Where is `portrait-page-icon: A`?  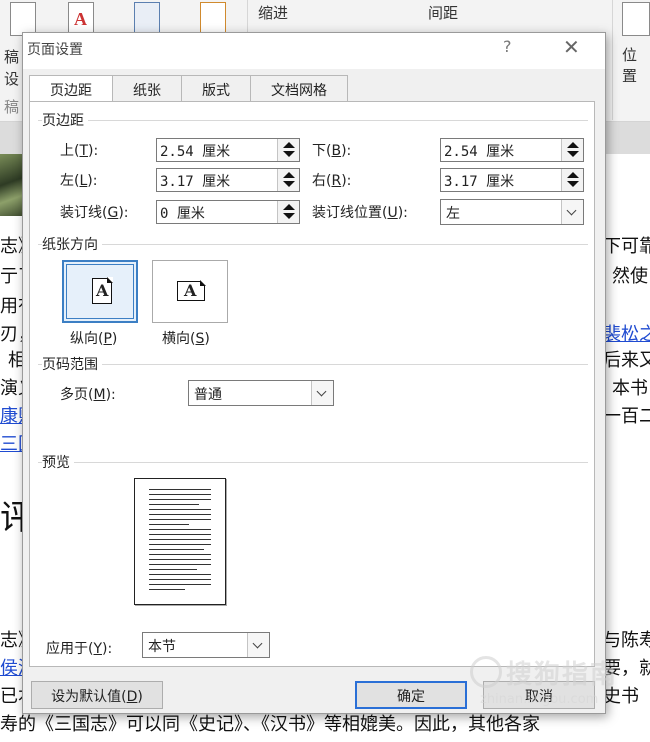
portrait-page-icon: A is located at coordinates (102, 290).